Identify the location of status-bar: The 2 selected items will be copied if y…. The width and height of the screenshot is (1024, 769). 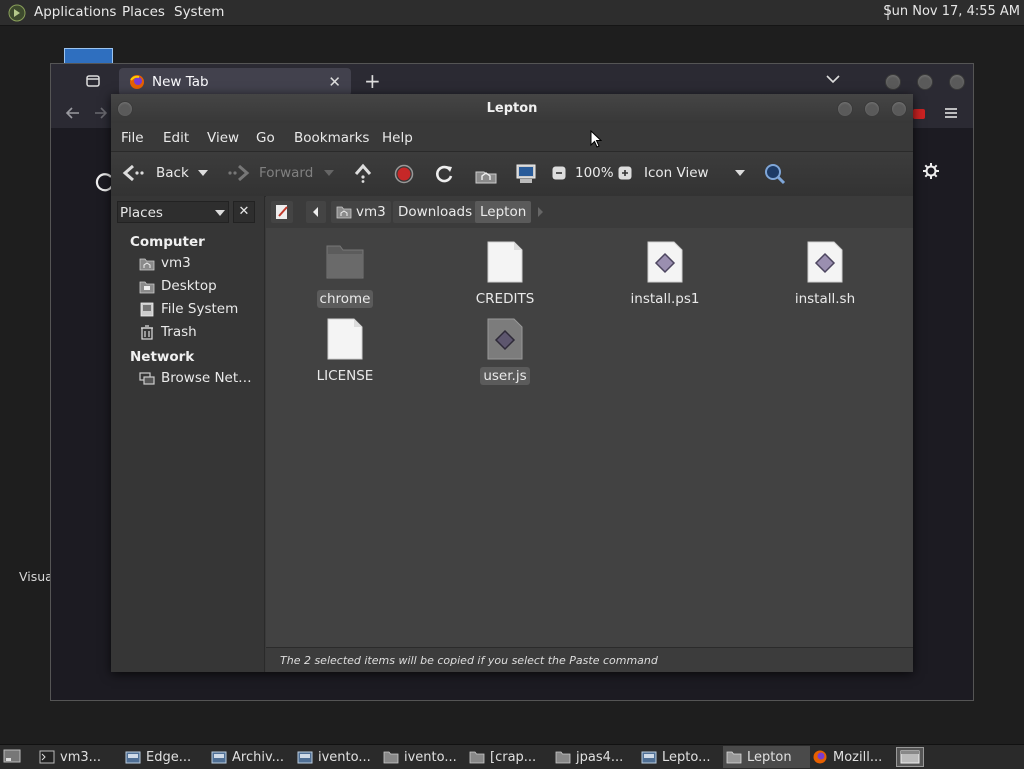
(589, 659).